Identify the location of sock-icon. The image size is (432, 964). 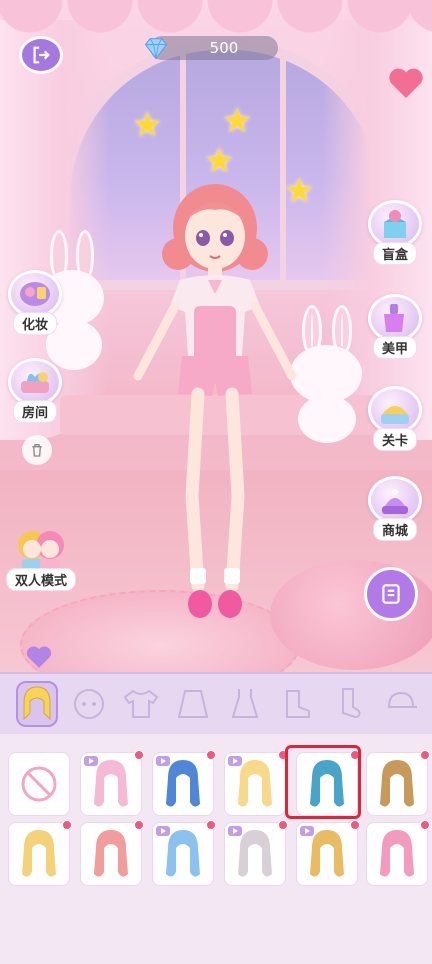
(351, 703).